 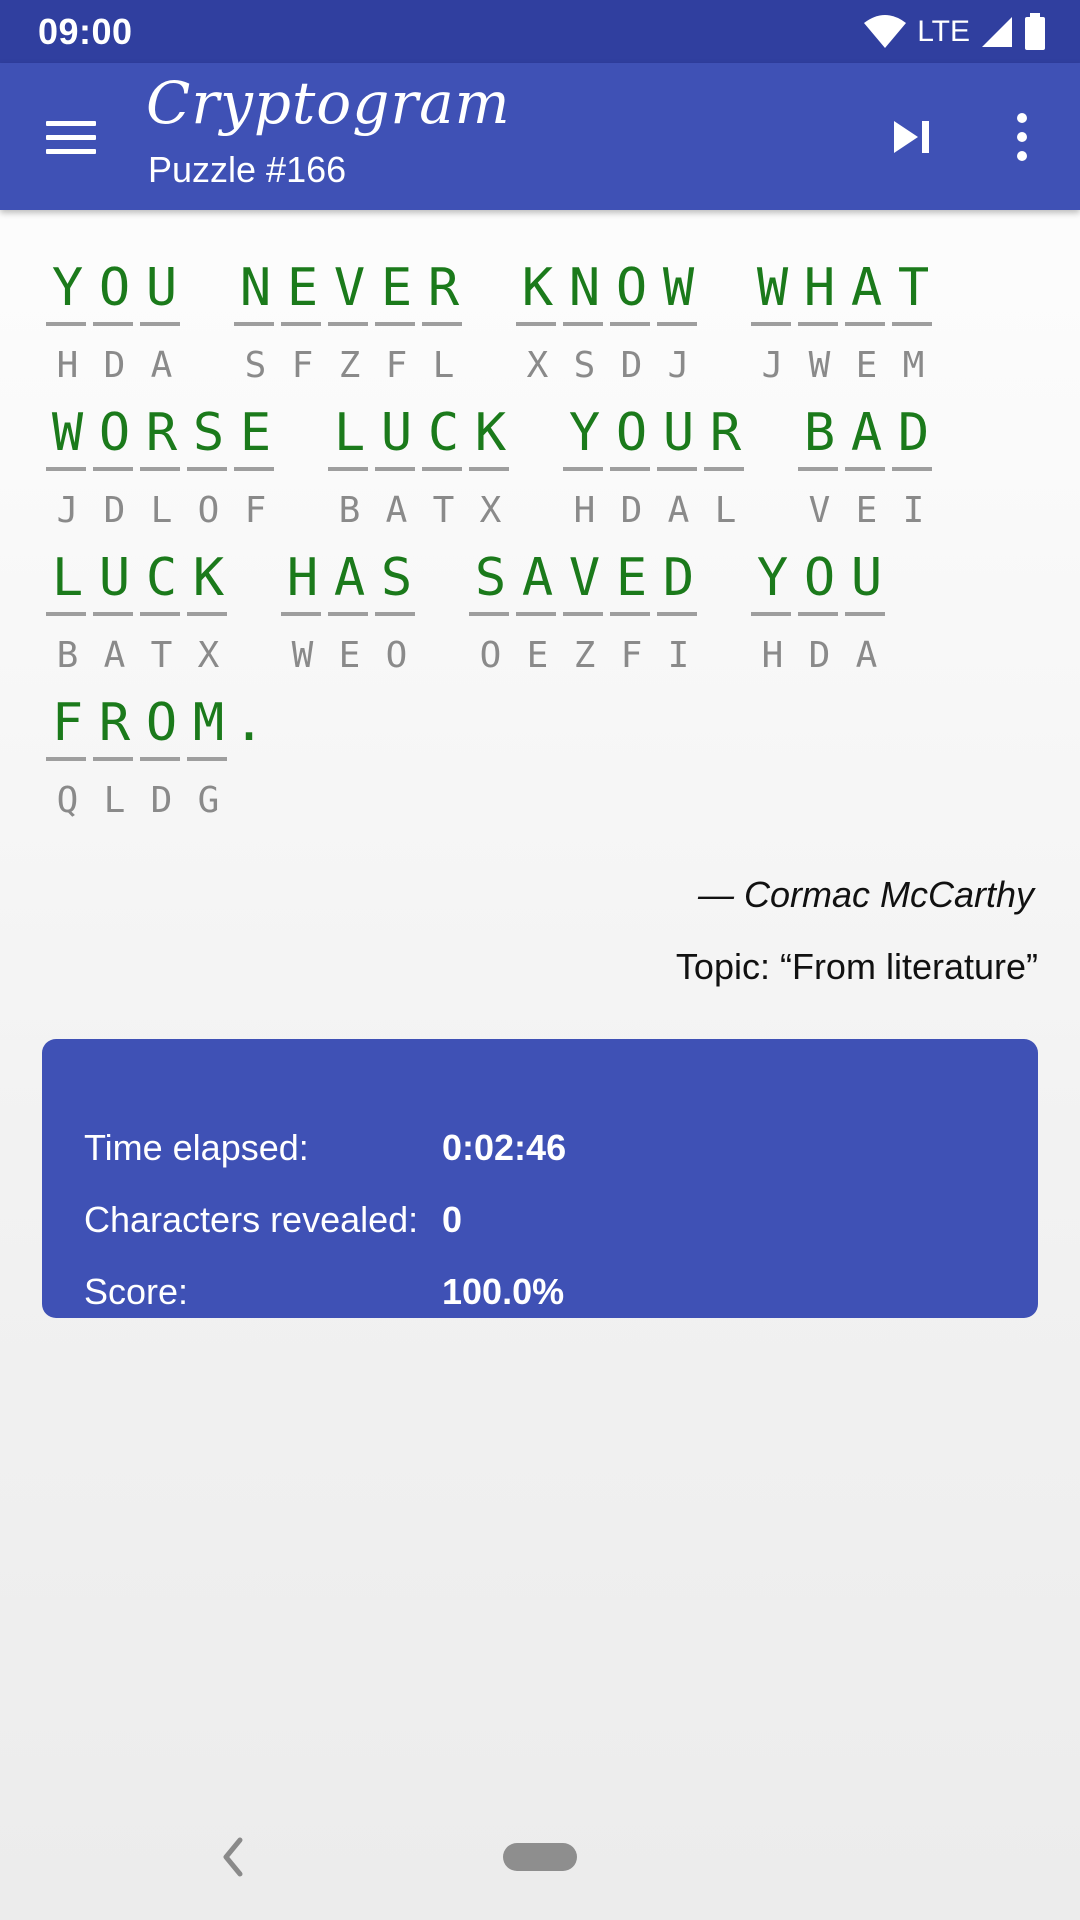 What do you see at coordinates (490, 510) in the screenshot?
I see `cipher-letter: X` at bounding box center [490, 510].